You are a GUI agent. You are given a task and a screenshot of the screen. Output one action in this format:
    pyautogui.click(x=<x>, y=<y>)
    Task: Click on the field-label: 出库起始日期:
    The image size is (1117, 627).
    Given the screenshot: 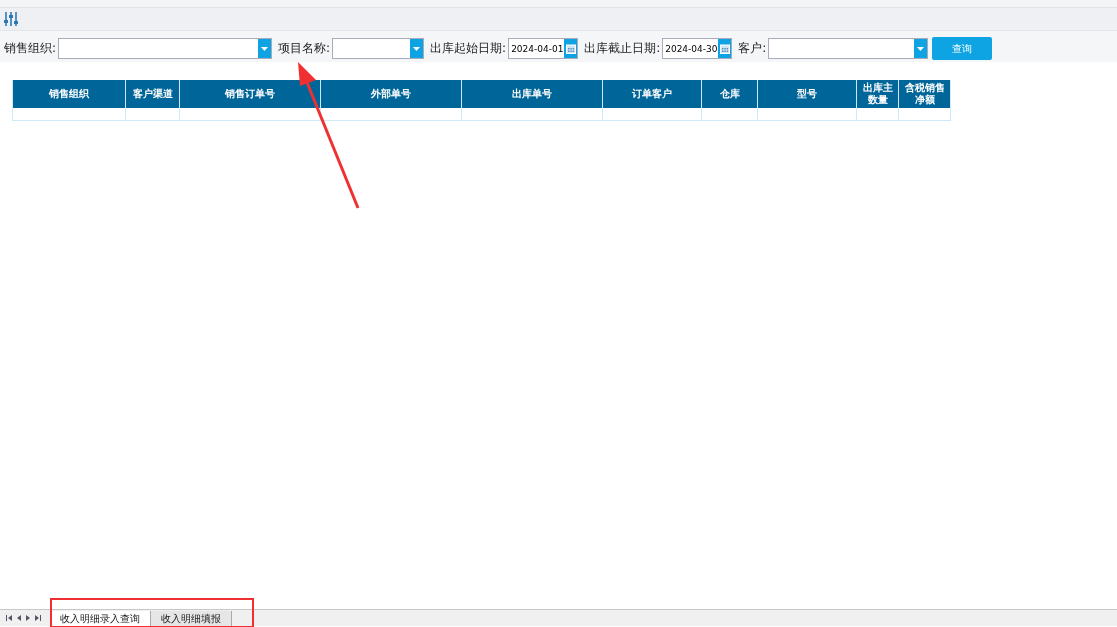 What is the action you would take?
    pyautogui.click(x=468, y=48)
    